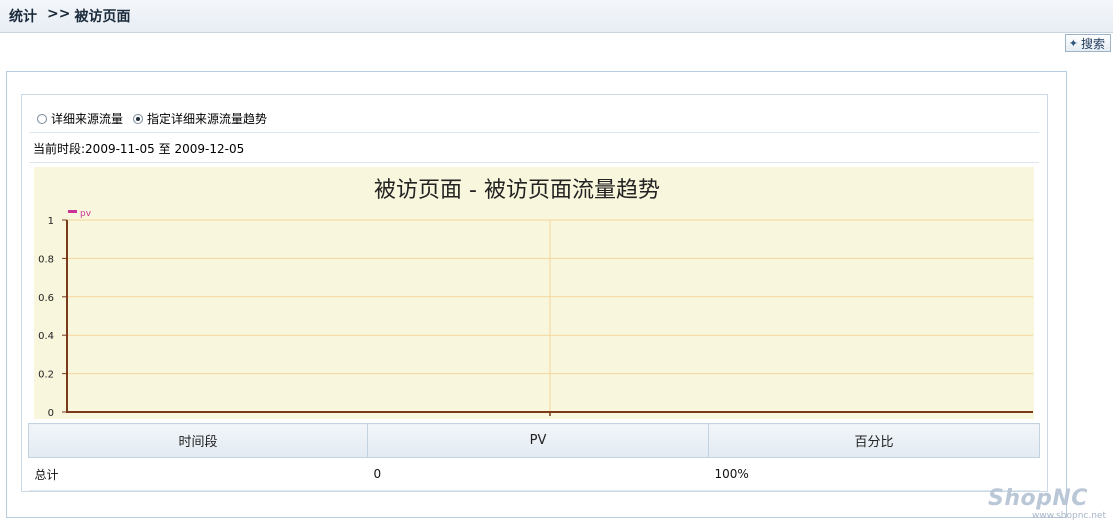 The width and height of the screenshot is (1113, 532). Describe the element at coordinates (517, 190) in the screenshot. I see `chart-title: 被访页面 - 被访页面流量趋势` at that location.